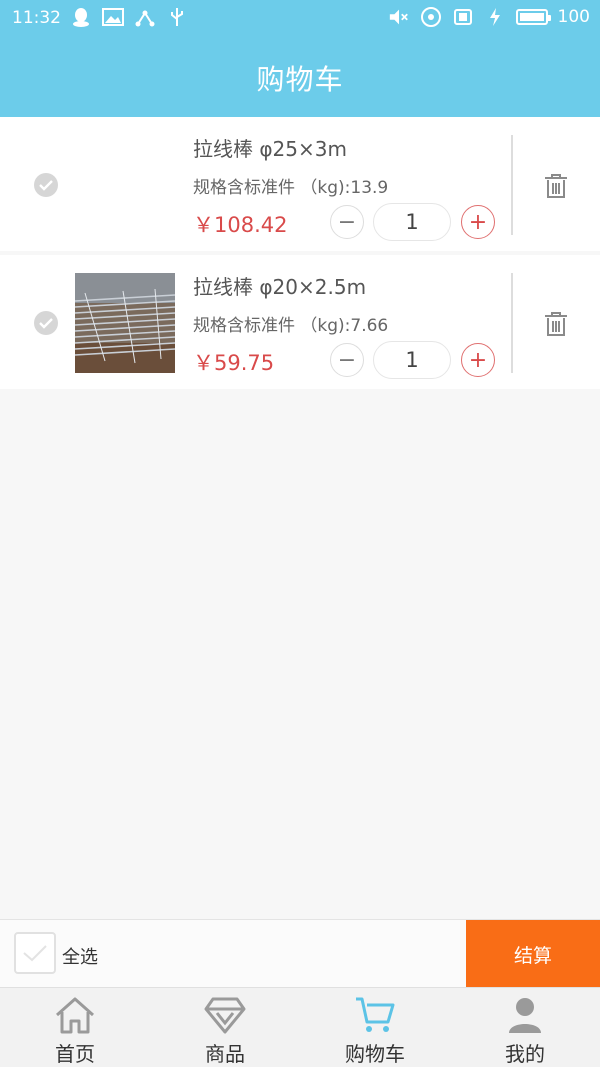 Image resolution: width=600 pixels, height=1067 pixels. Describe the element at coordinates (240, 225) in the screenshot. I see `product-price: ￥108.42` at that location.